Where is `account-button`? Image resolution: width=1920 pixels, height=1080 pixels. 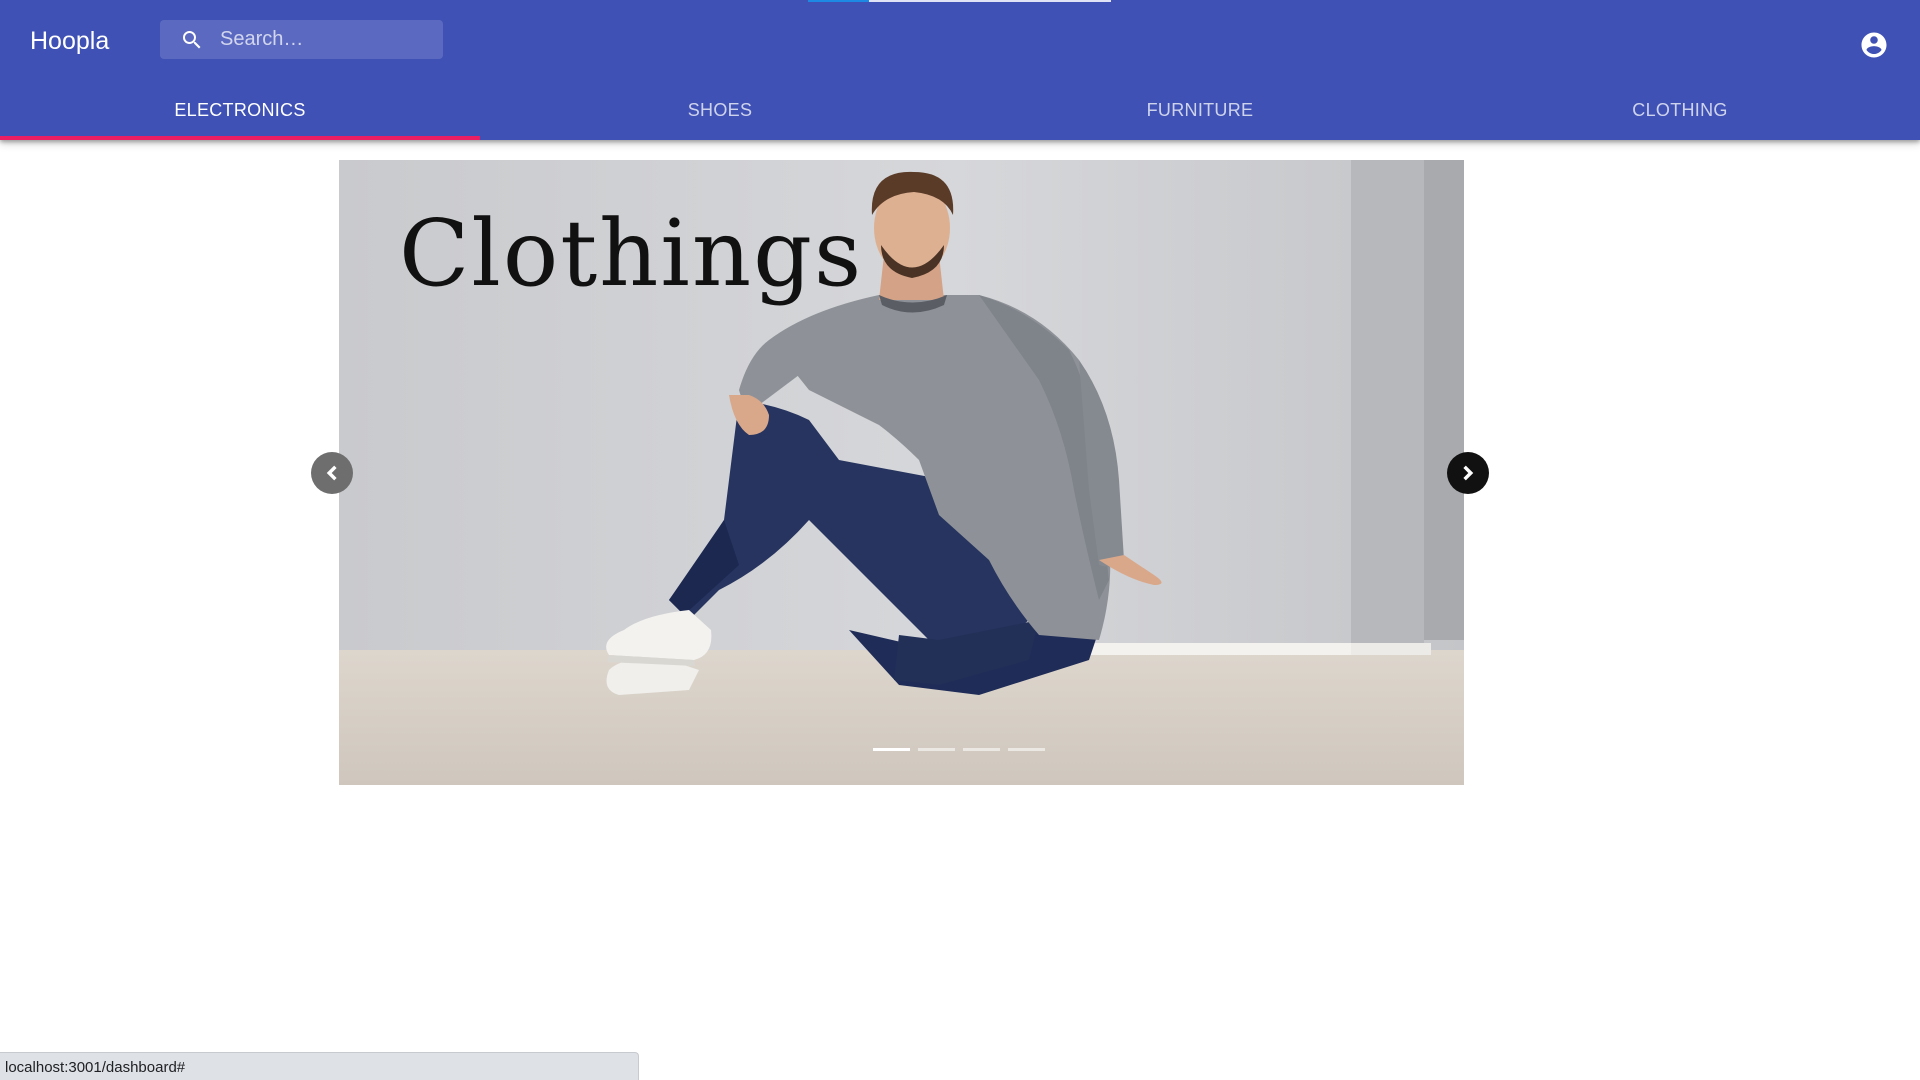 account-button is located at coordinates (1874, 45).